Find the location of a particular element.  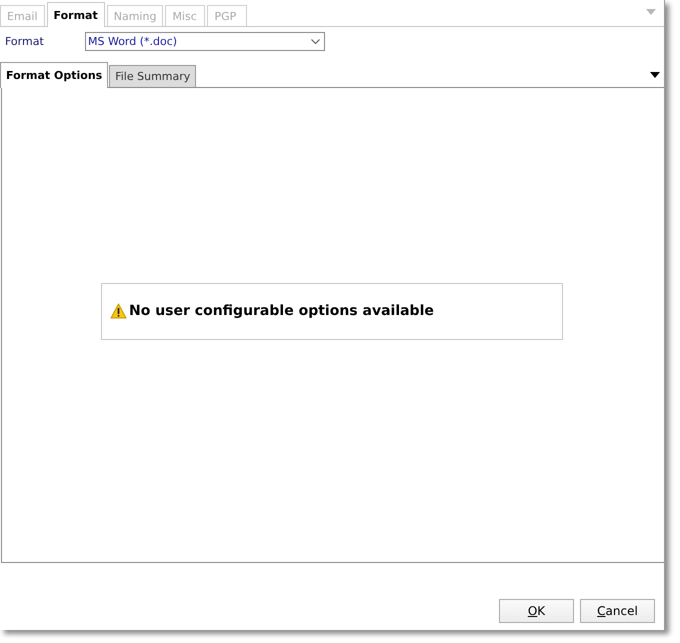

chevron-down-icon is located at coordinates (315, 41).